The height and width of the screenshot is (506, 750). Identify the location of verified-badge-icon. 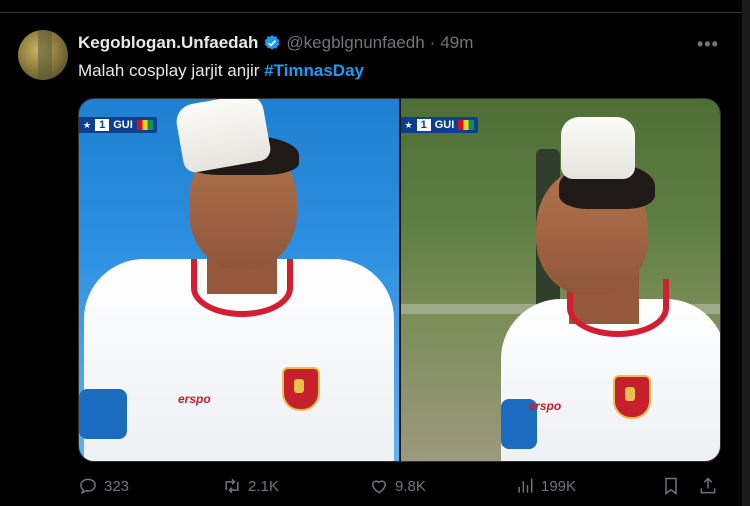
(272, 42).